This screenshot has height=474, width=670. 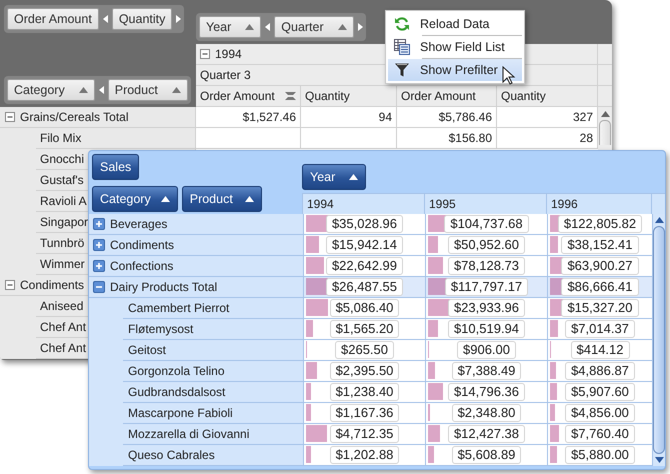 I want to click on filter-icon, so click(x=402, y=70).